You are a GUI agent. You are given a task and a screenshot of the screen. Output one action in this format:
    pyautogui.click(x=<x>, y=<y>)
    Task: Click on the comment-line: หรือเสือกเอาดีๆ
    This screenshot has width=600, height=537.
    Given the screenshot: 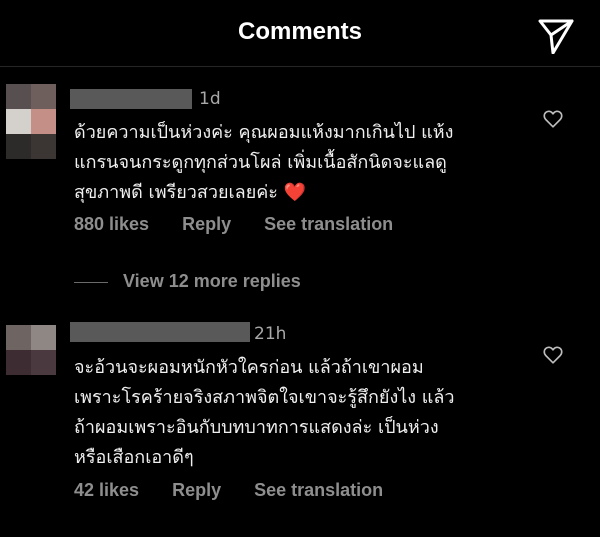 What is the action you would take?
    pyautogui.click(x=134, y=457)
    